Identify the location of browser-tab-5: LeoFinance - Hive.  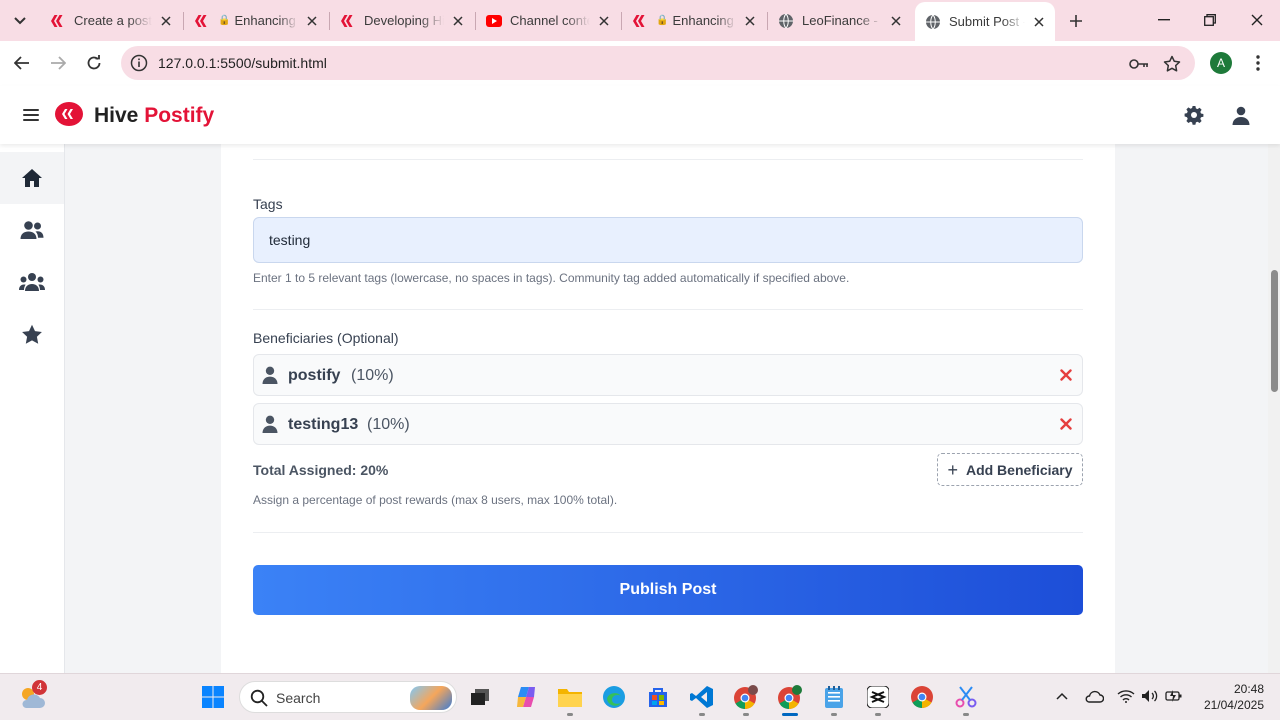
(840, 20).